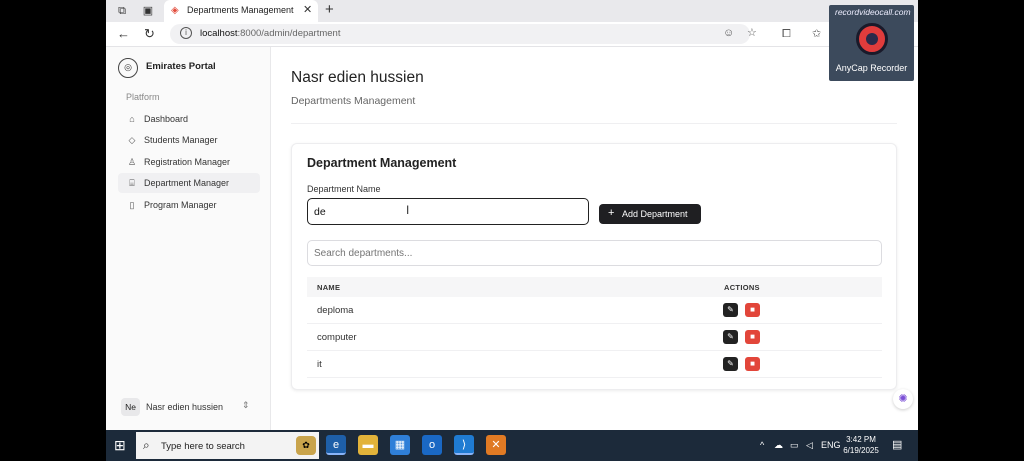 The width and height of the screenshot is (1024, 461). I want to click on table-row: deploma ✎ ■, so click(594, 310).